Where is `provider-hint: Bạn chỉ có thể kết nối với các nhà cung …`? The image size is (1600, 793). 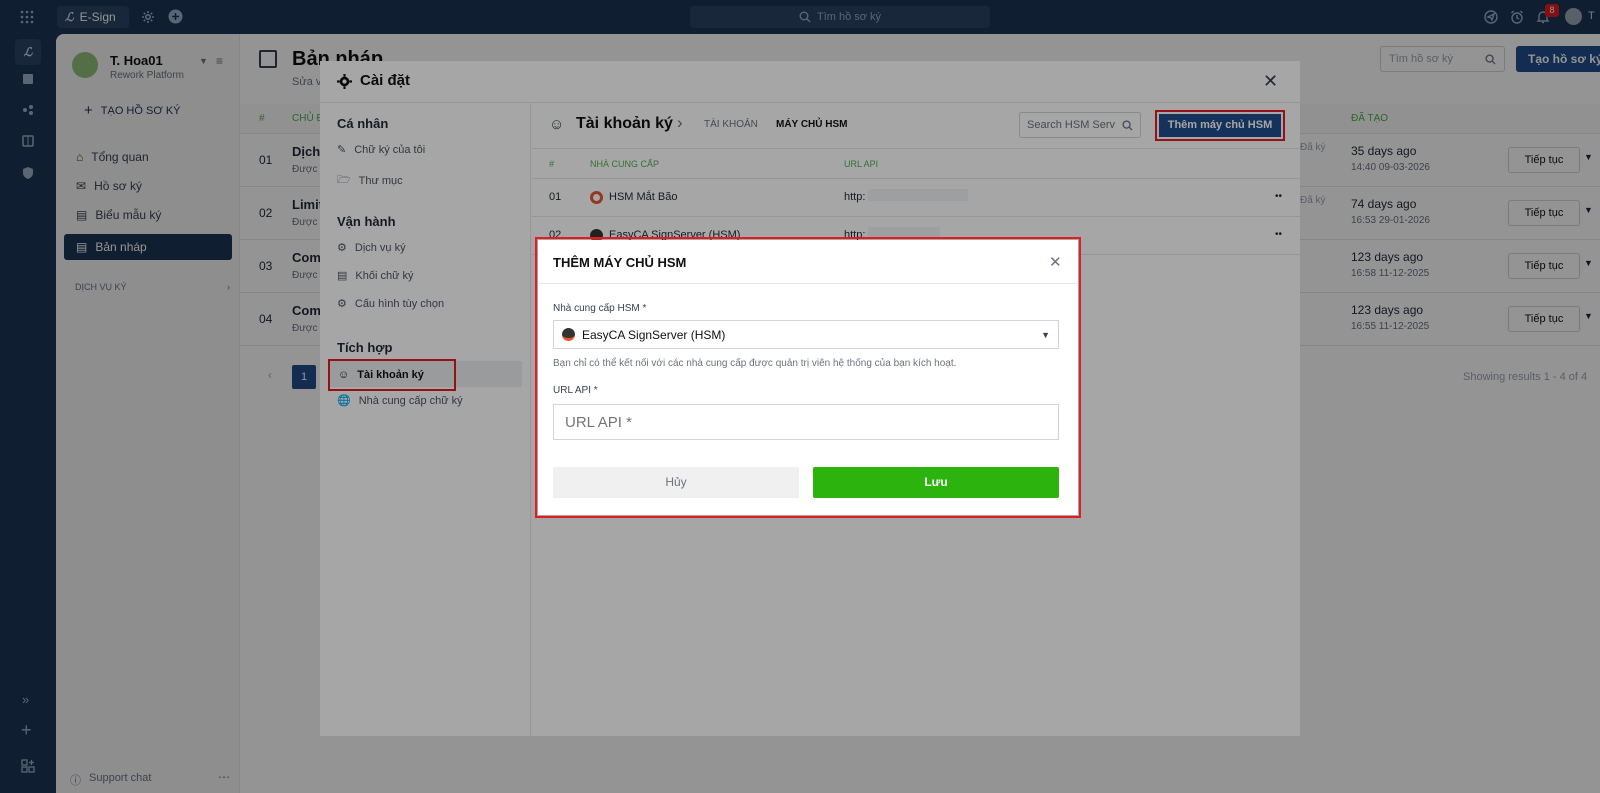
provider-hint: Bạn chỉ có thể kết nối với các nhà cung … is located at coordinates (755, 363).